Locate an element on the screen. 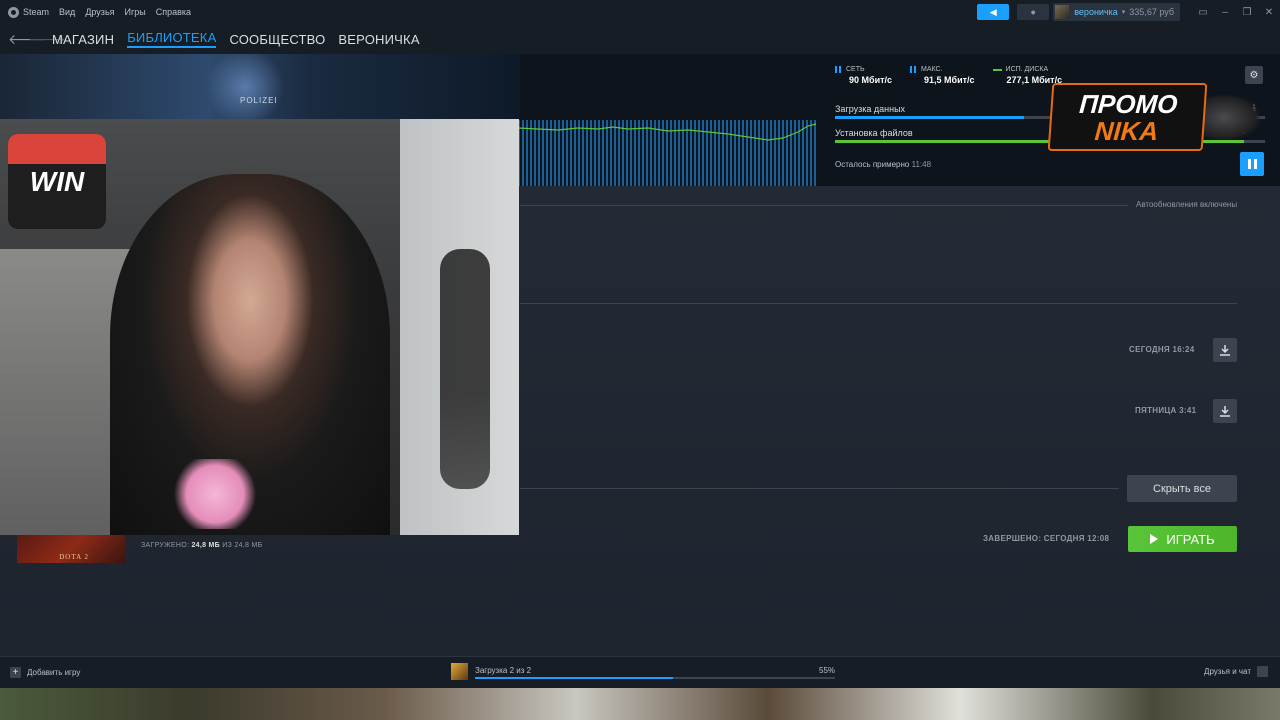 The image size is (1280, 720). win-logo-text: WIN is located at coordinates (57, 181).